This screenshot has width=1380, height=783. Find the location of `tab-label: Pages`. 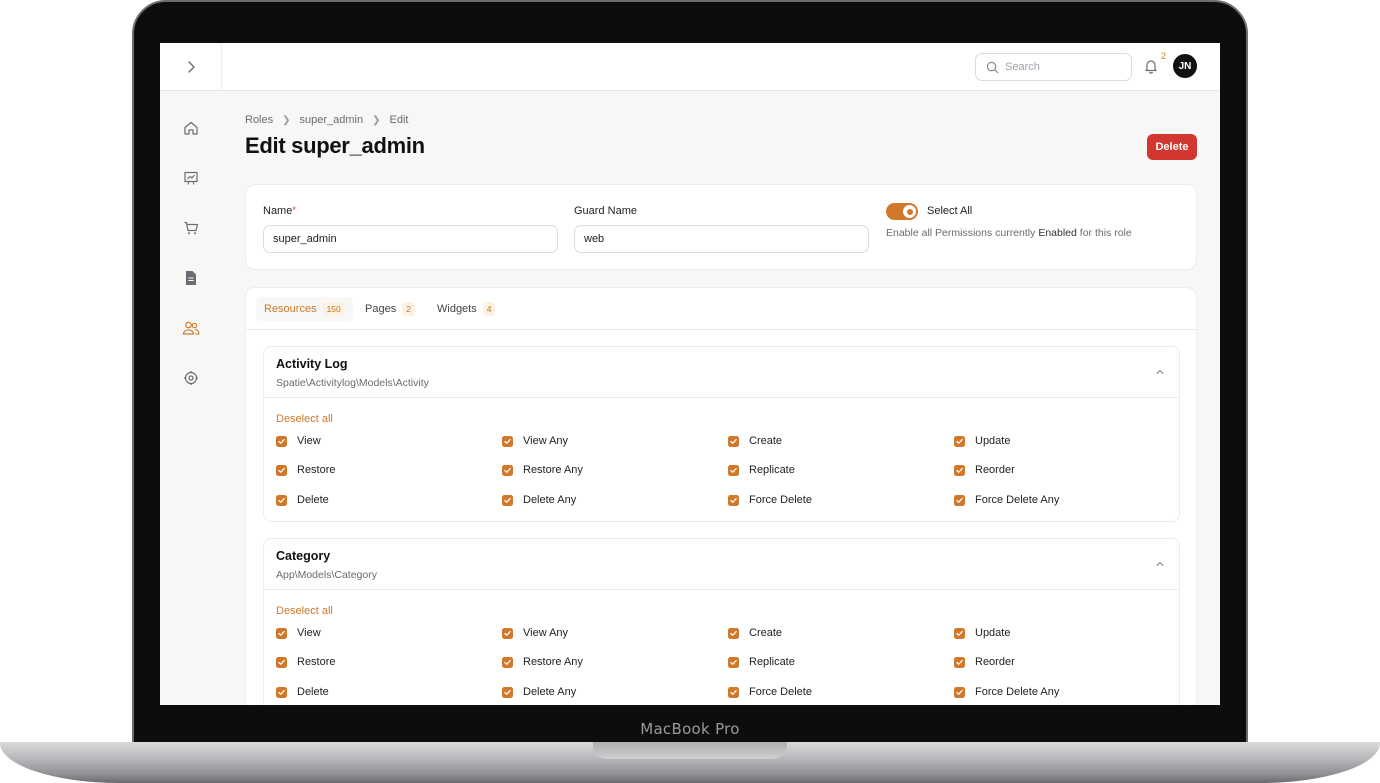

tab-label: Pages is located at coordinates (381, 309).